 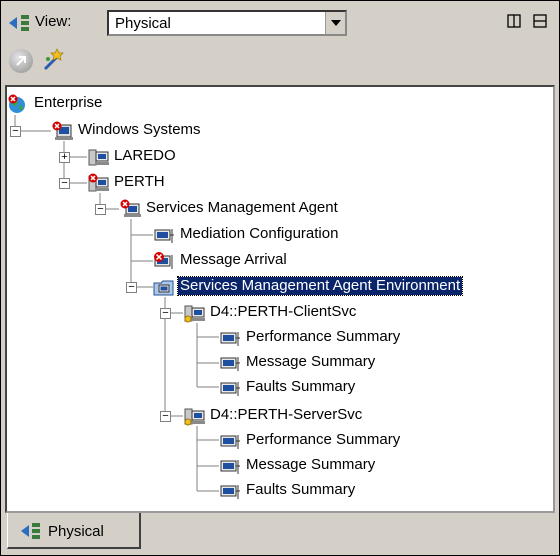 What do you see at coordinates (514, 21) in the screenshot?
I see `split-vertical-icon` at bounding box center [514, 21].